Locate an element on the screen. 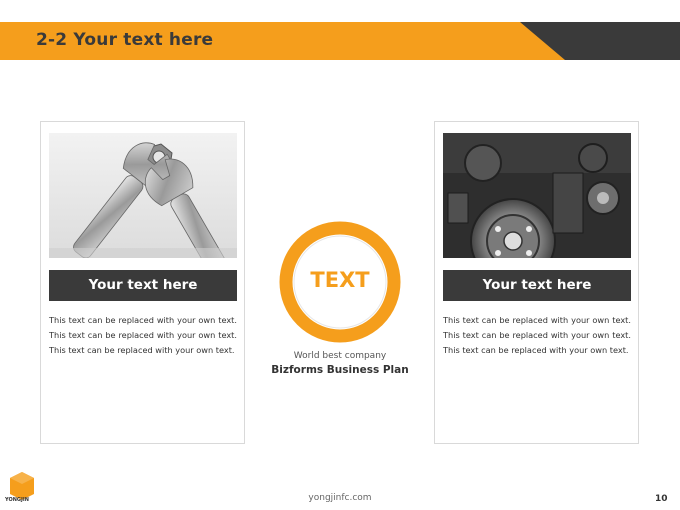  page-title: 2-2 Your text here is located at coordinates (125, 40).